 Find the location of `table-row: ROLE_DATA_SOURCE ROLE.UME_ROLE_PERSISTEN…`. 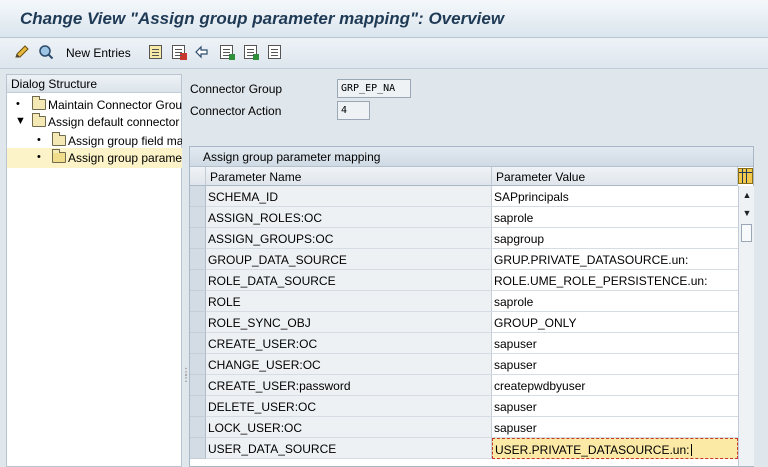

table-row: ROLE_DATA_SOURCE ROLE.UME_ROLE_PERSISTEN… is located at coordinates (464, 280).